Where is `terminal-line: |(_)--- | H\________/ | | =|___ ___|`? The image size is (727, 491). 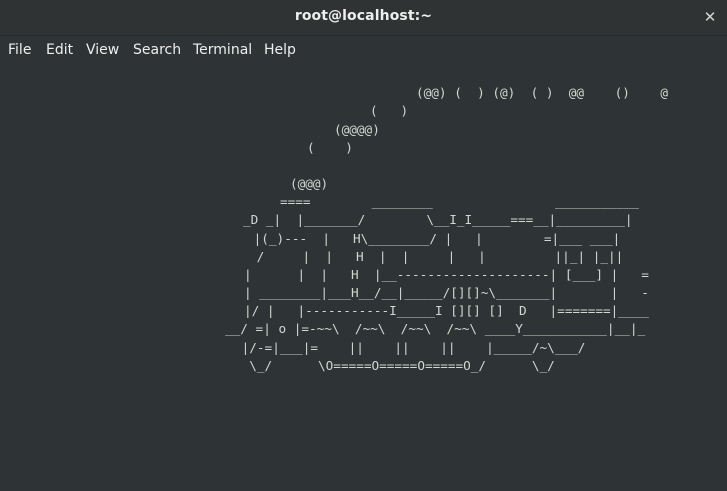
terminal-line: |(_)--- | H\________/ | | =|___ ___| is located at coordinates (433, 238).